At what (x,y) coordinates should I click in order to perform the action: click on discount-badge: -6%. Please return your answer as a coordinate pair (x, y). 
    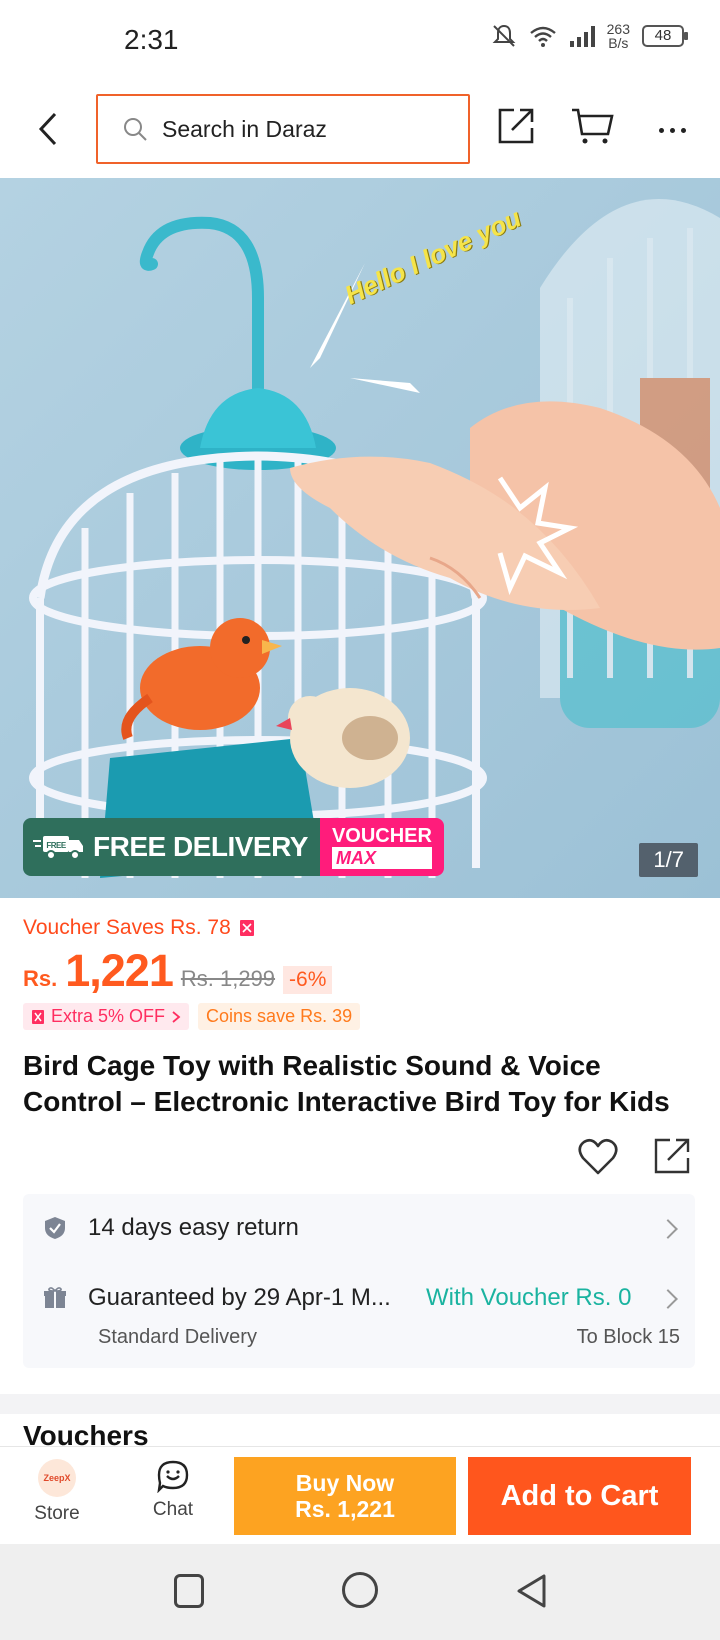
    Looking at the image, I should click on (308, 980).